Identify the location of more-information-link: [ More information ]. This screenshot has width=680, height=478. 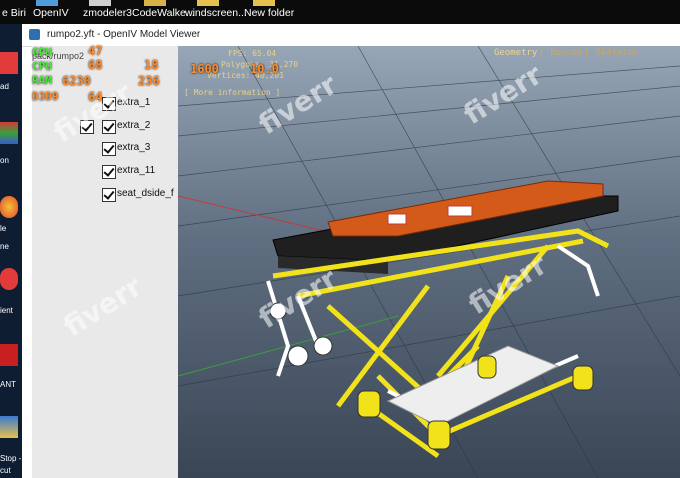
(232, 92).